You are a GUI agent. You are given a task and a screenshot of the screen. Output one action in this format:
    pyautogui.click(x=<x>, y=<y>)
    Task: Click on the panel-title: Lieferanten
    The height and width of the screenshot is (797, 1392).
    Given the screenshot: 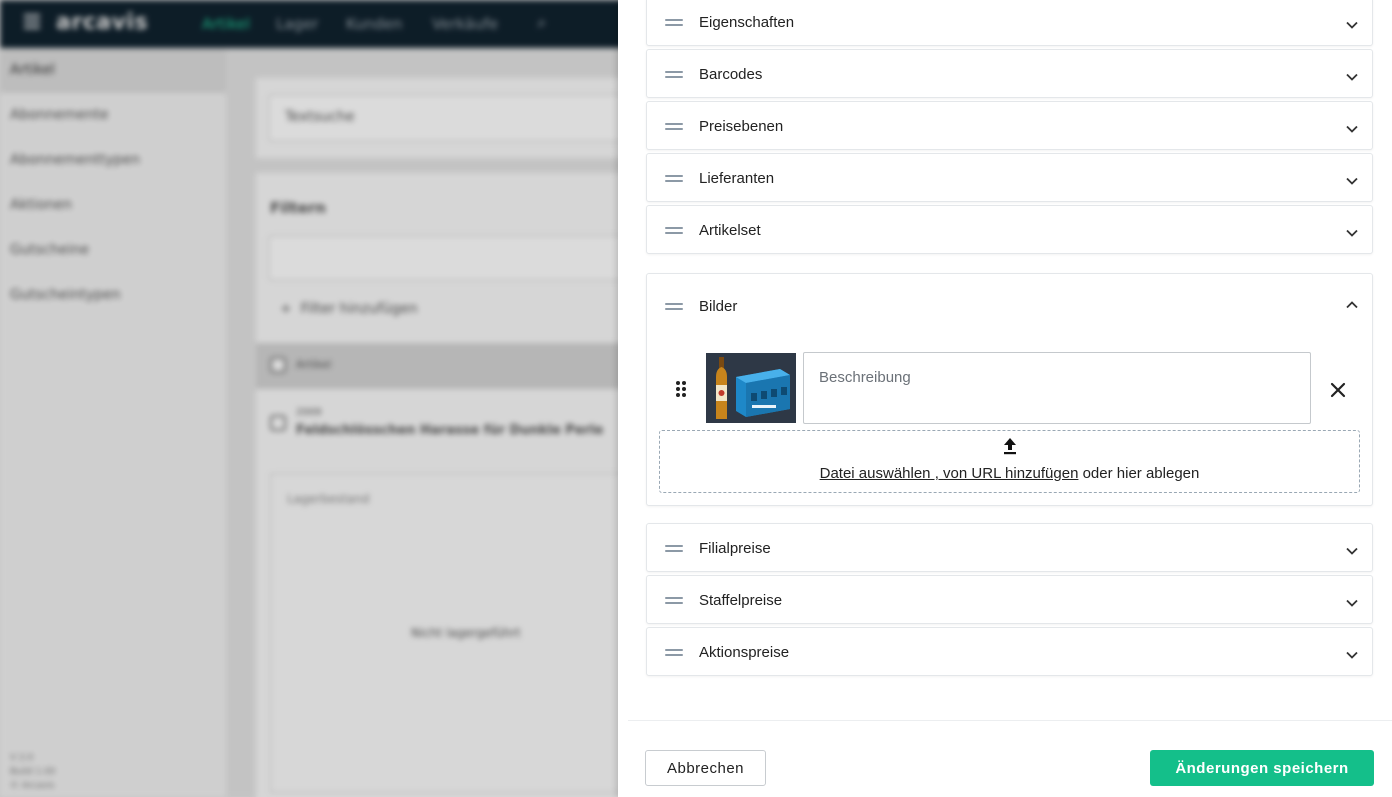 What is the action you would take?
    pyautogui.click(x=737, y=178)
    